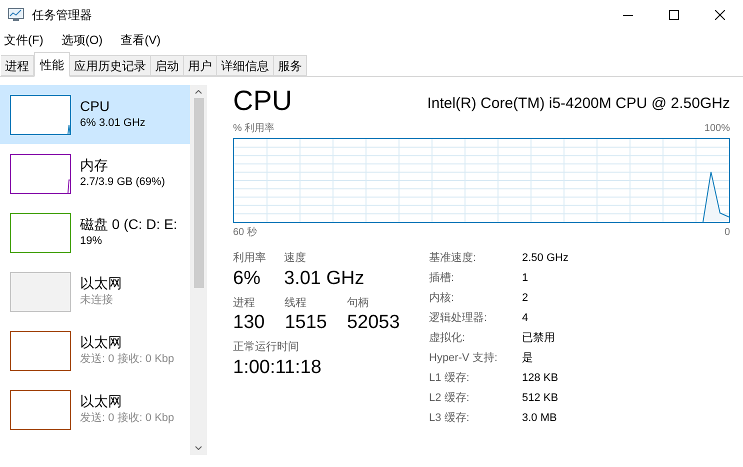 The width and height of the screenshot is (743, 467). I want to click on stat-value: 3.01 GHz, so click(324, 278).